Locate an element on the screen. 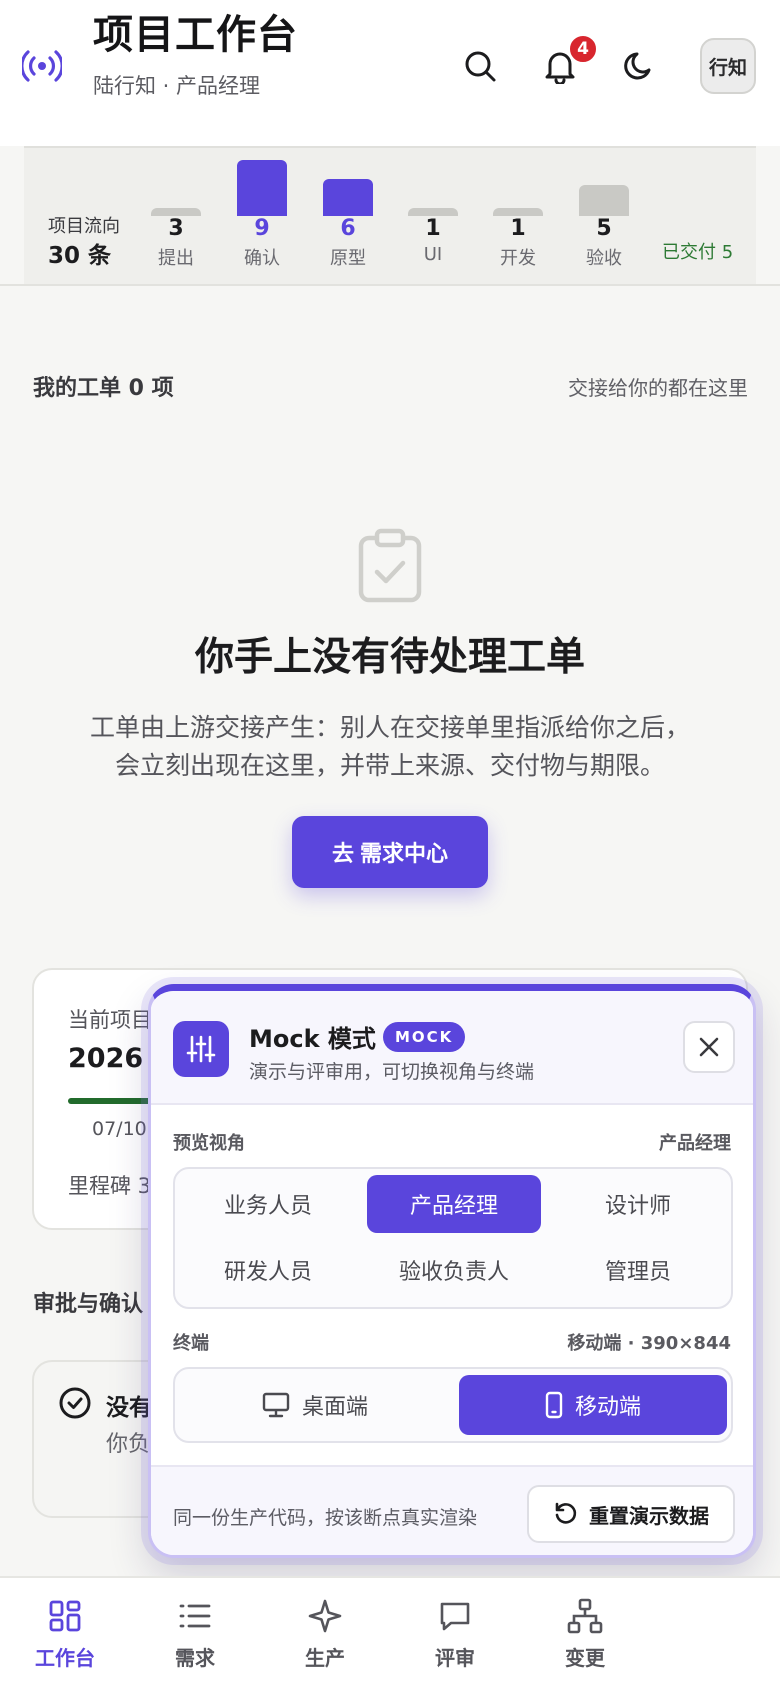  mock-panel-header: Mock 模式 MOCK 演示与评审用，可切换视角与终端 is located at coordinates (452, 1048).